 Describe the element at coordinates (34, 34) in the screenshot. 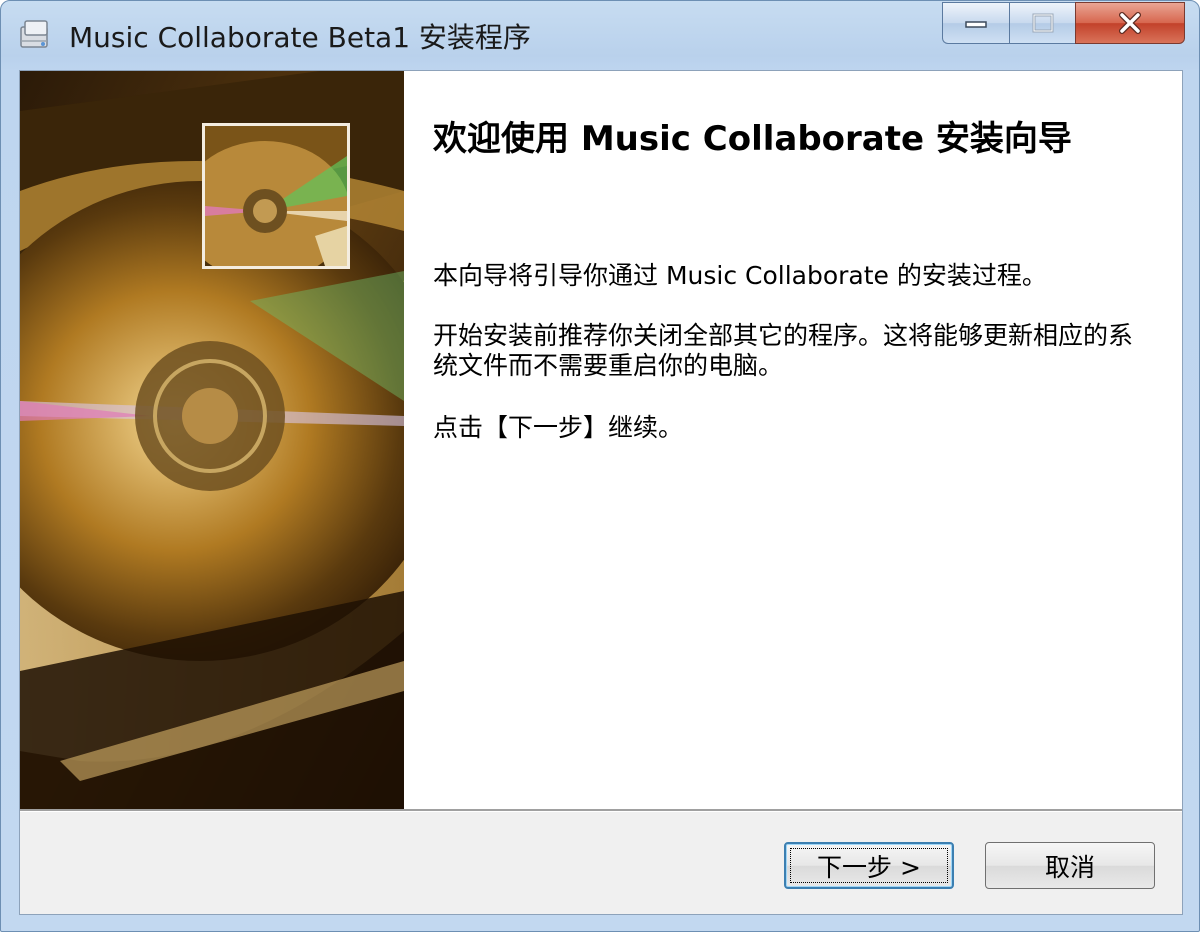

I see `installer-app-icon` at that location.